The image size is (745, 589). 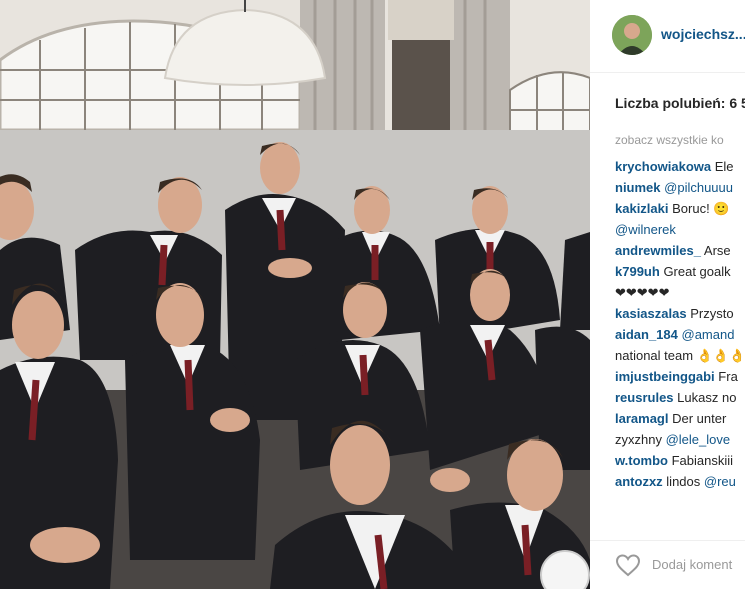 I want to click on comment-username: krychowiakowa, so click(x=663, y=166).